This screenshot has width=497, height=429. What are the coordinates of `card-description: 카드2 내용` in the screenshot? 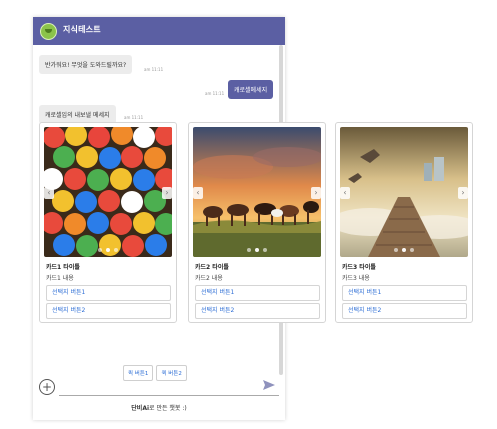 It's located at (209, 278).